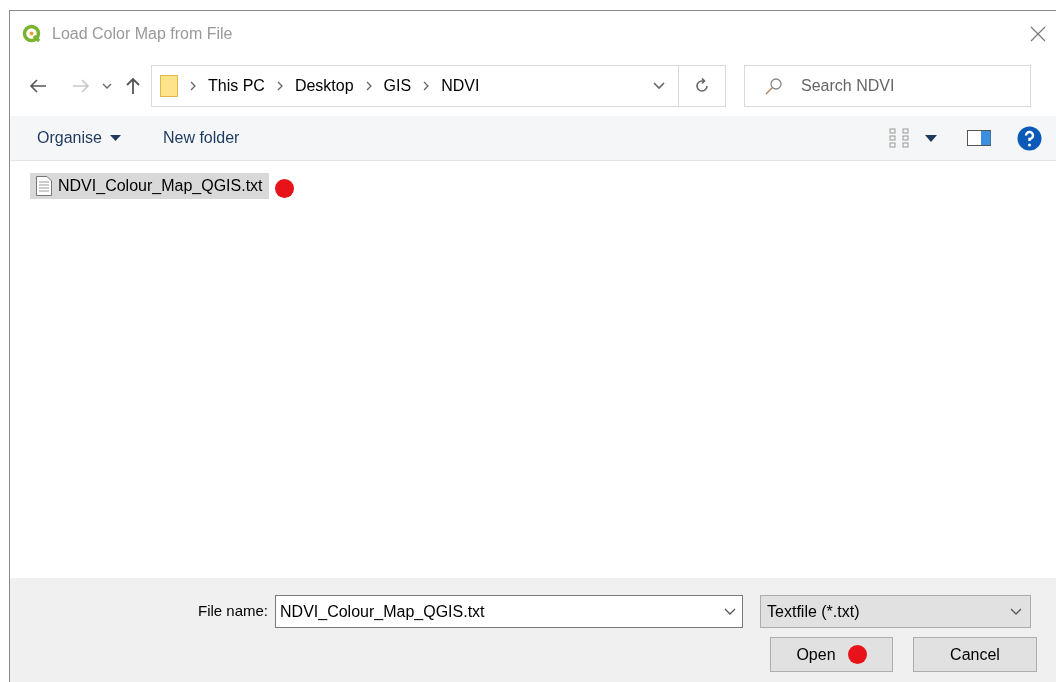 The height and width of the screenshot is (682, 1056). Describe the element at coordinates (702, 86) in the screenshot. I see `refresh-icon` at that location.